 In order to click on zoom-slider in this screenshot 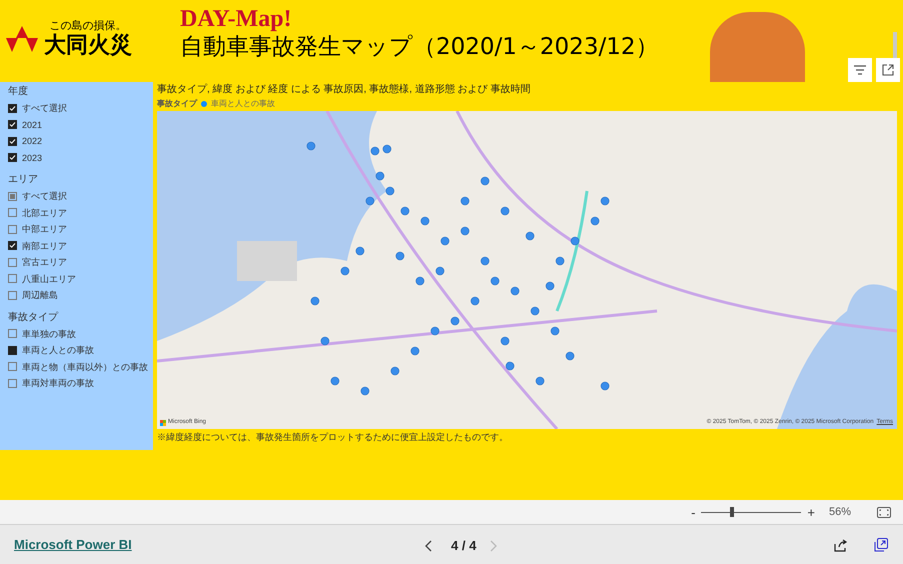, I will do `click(751, 512)`.